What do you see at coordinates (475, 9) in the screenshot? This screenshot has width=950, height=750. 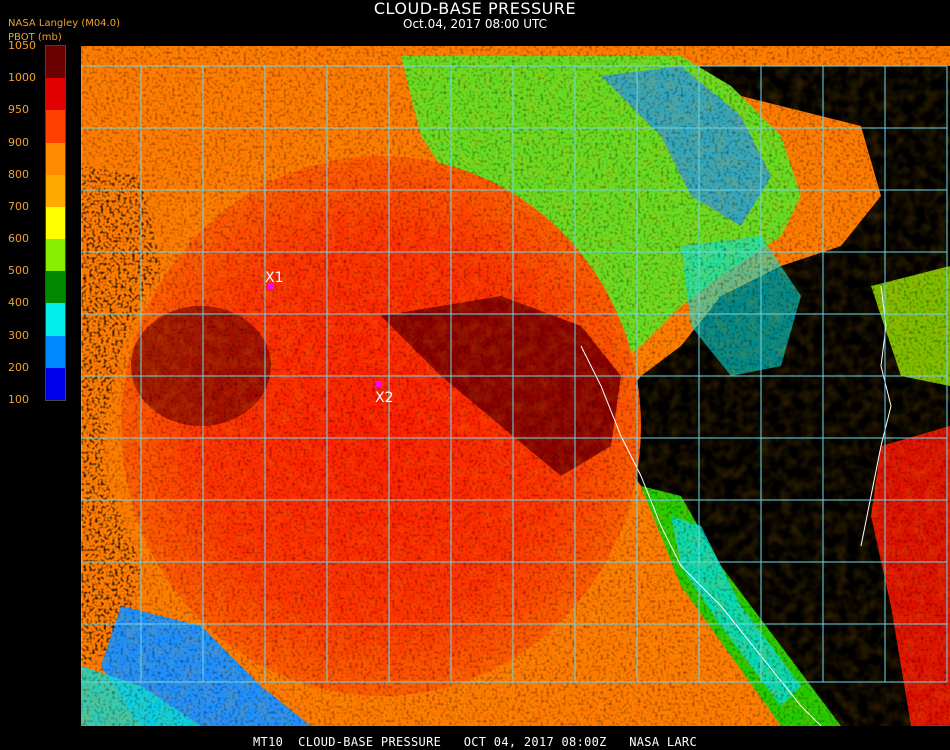 I see `chart-title: CLOUD-BASE PRESSURE` at bounding box center [475, 9].